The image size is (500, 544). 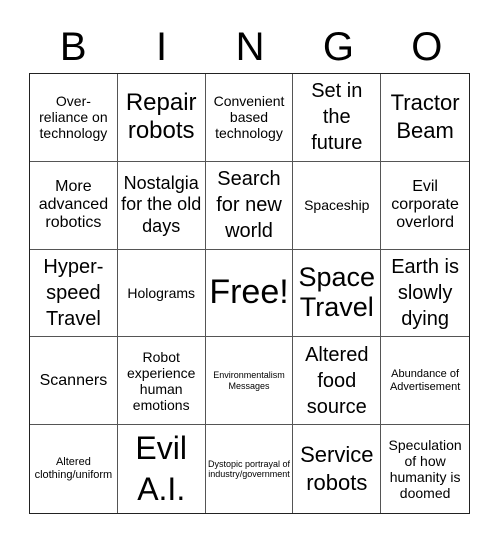 I want to click on bingo-cell: Over-reliance on technology, so click(x=74, y=118).